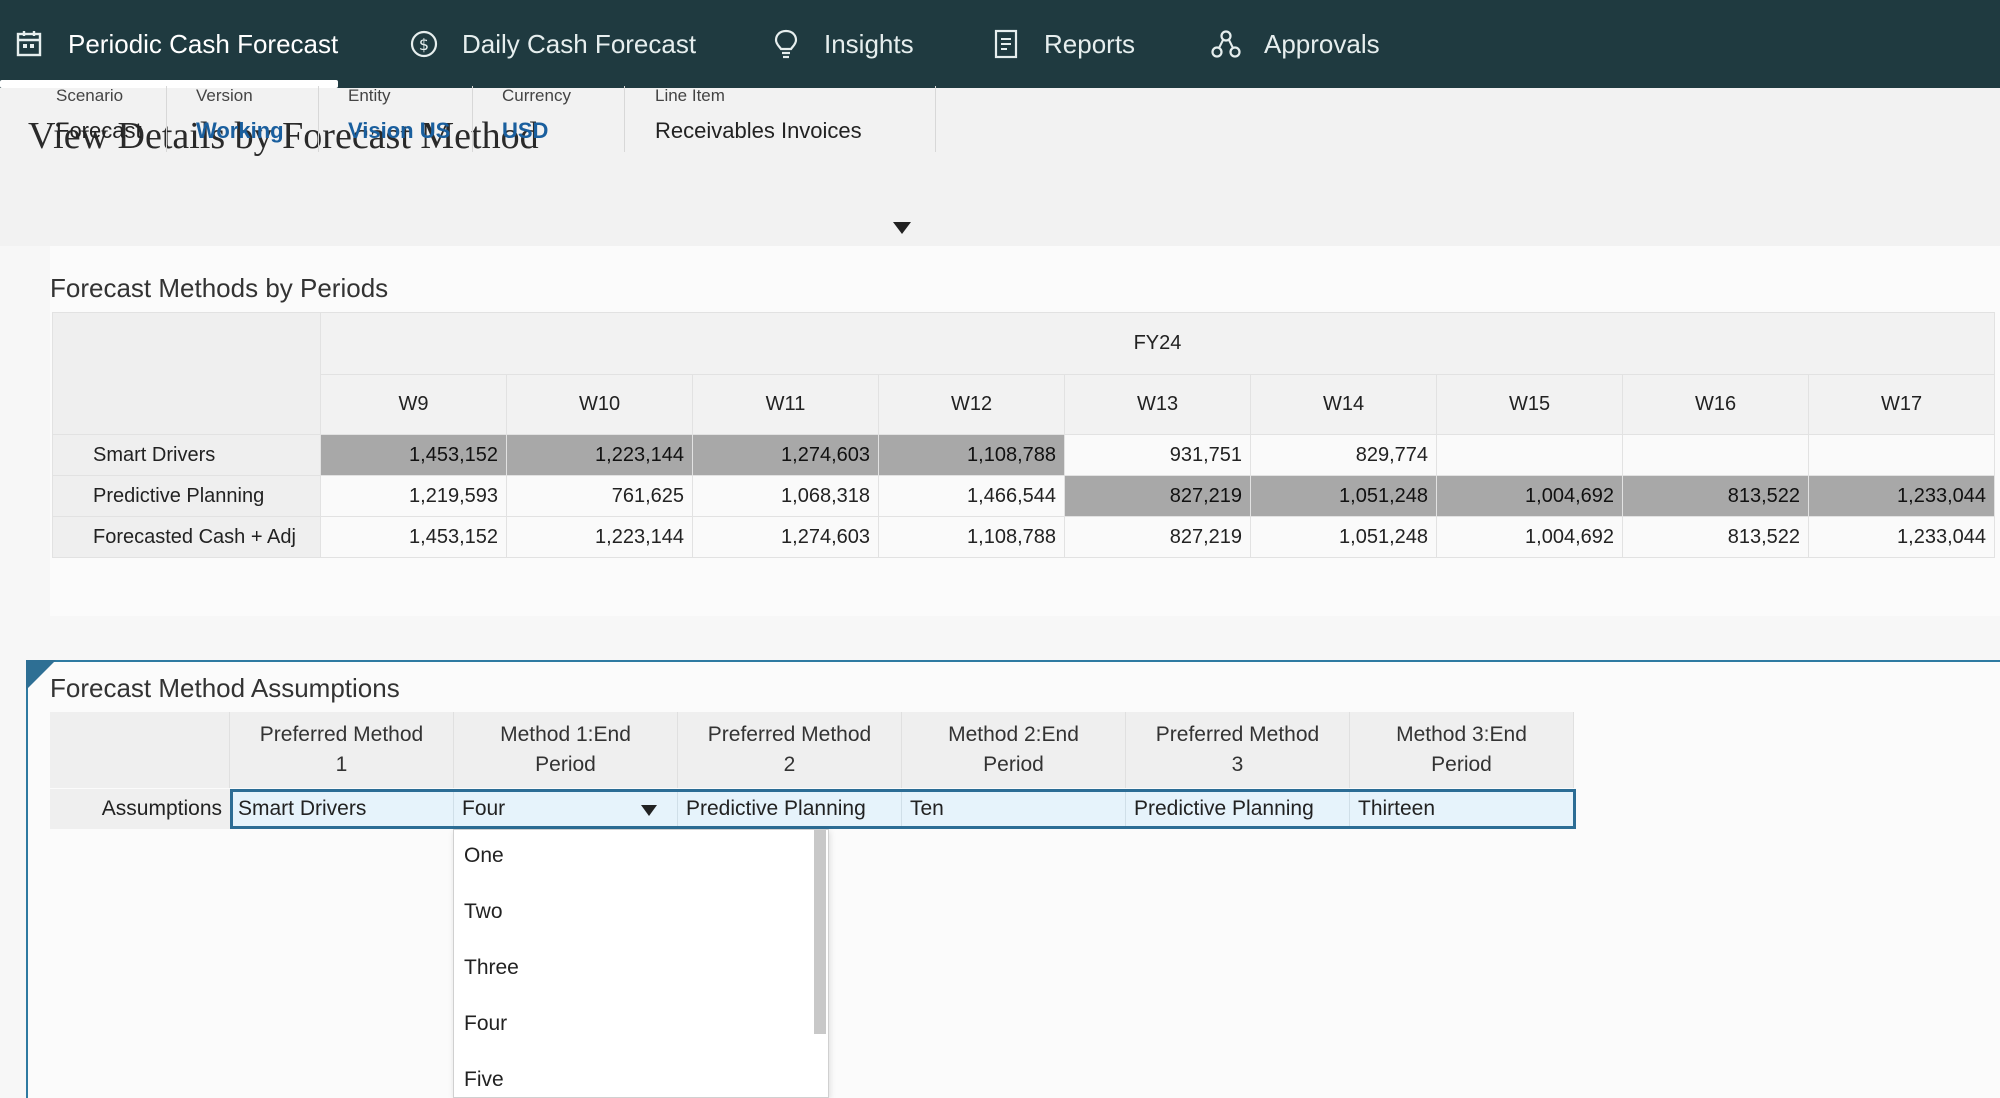 This screenshot has height=1098, width=2000. Describe the element at coordinates (484, 856) in the screenshot. I see `dropdown-option: One` at that location.